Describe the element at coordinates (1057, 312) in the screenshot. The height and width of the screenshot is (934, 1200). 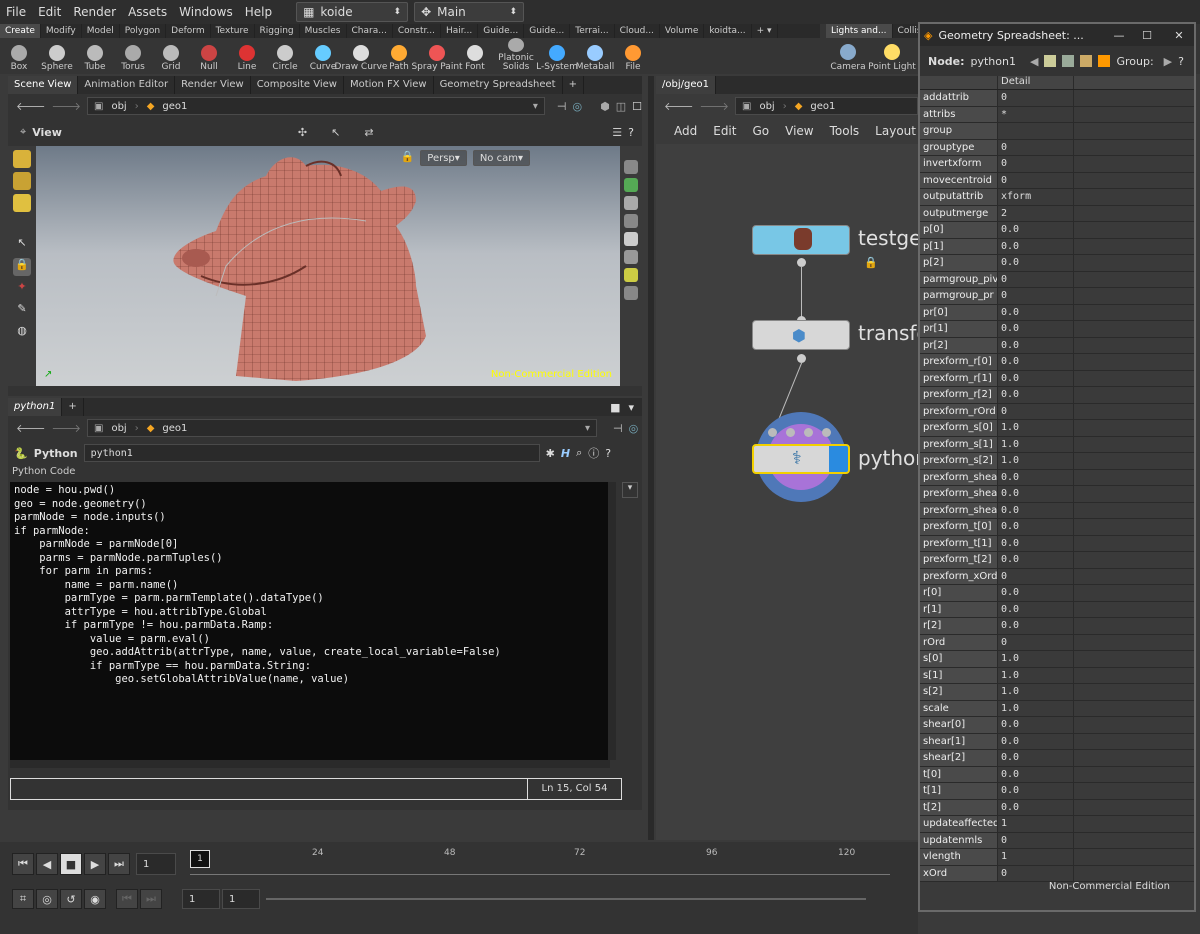
I see `spreadsheet-row: pr[0] 0.0` at that location.